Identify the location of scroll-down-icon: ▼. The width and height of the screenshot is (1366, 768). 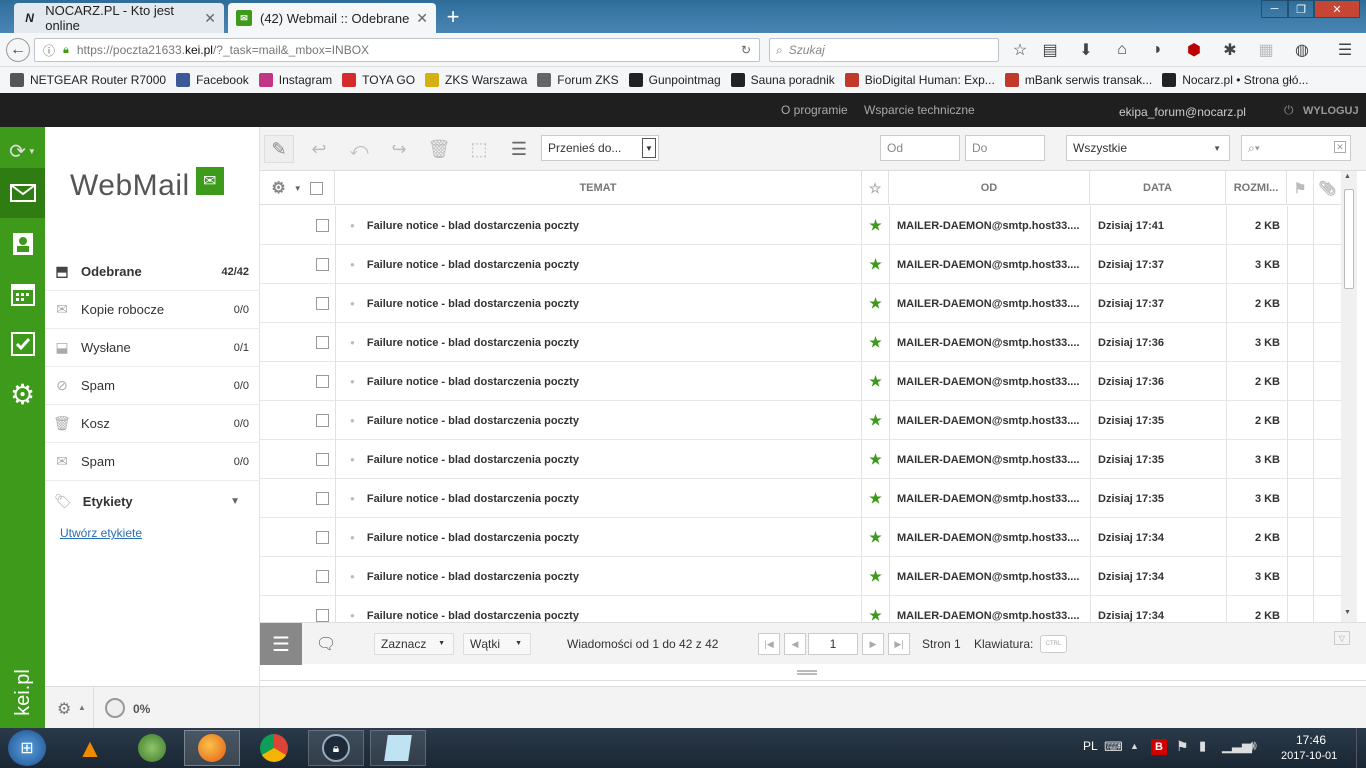
(1347, 612).